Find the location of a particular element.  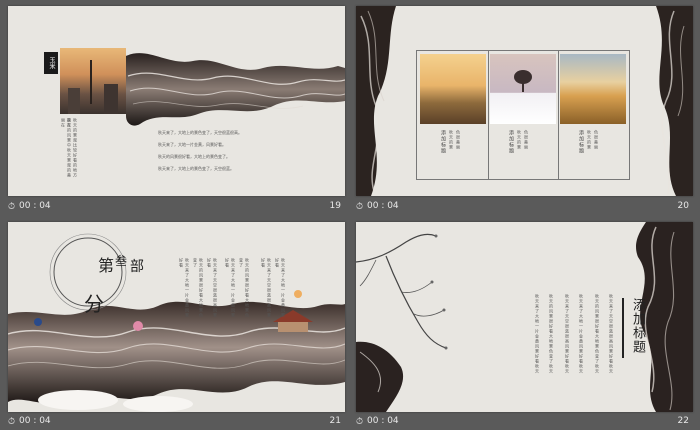

winter-tree-photo is located at coordinates (523, 89).